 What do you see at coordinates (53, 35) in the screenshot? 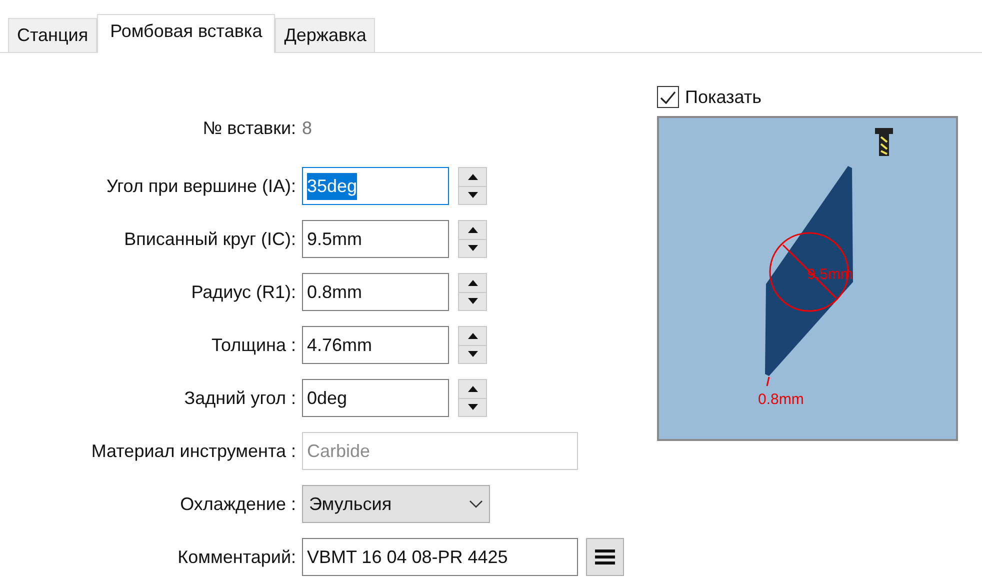
I see `tab: Станция` at bounding box center [53, 35].